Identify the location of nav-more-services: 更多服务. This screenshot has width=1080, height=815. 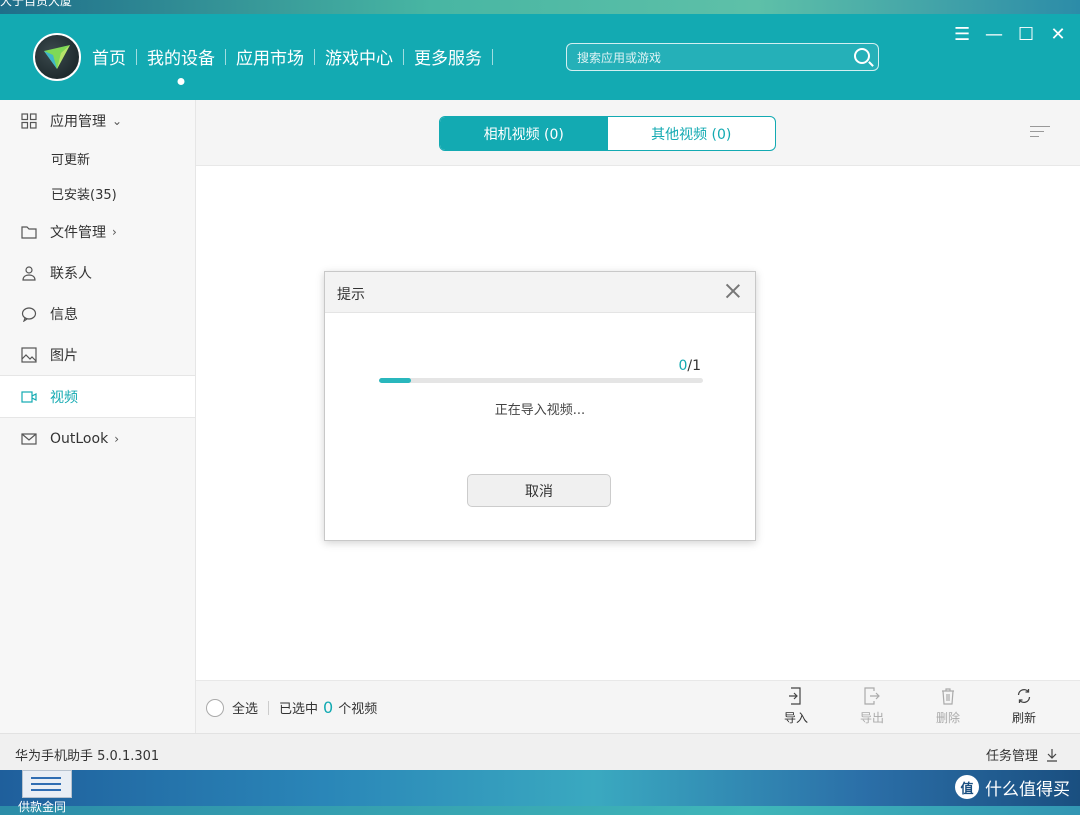
(448, 56).